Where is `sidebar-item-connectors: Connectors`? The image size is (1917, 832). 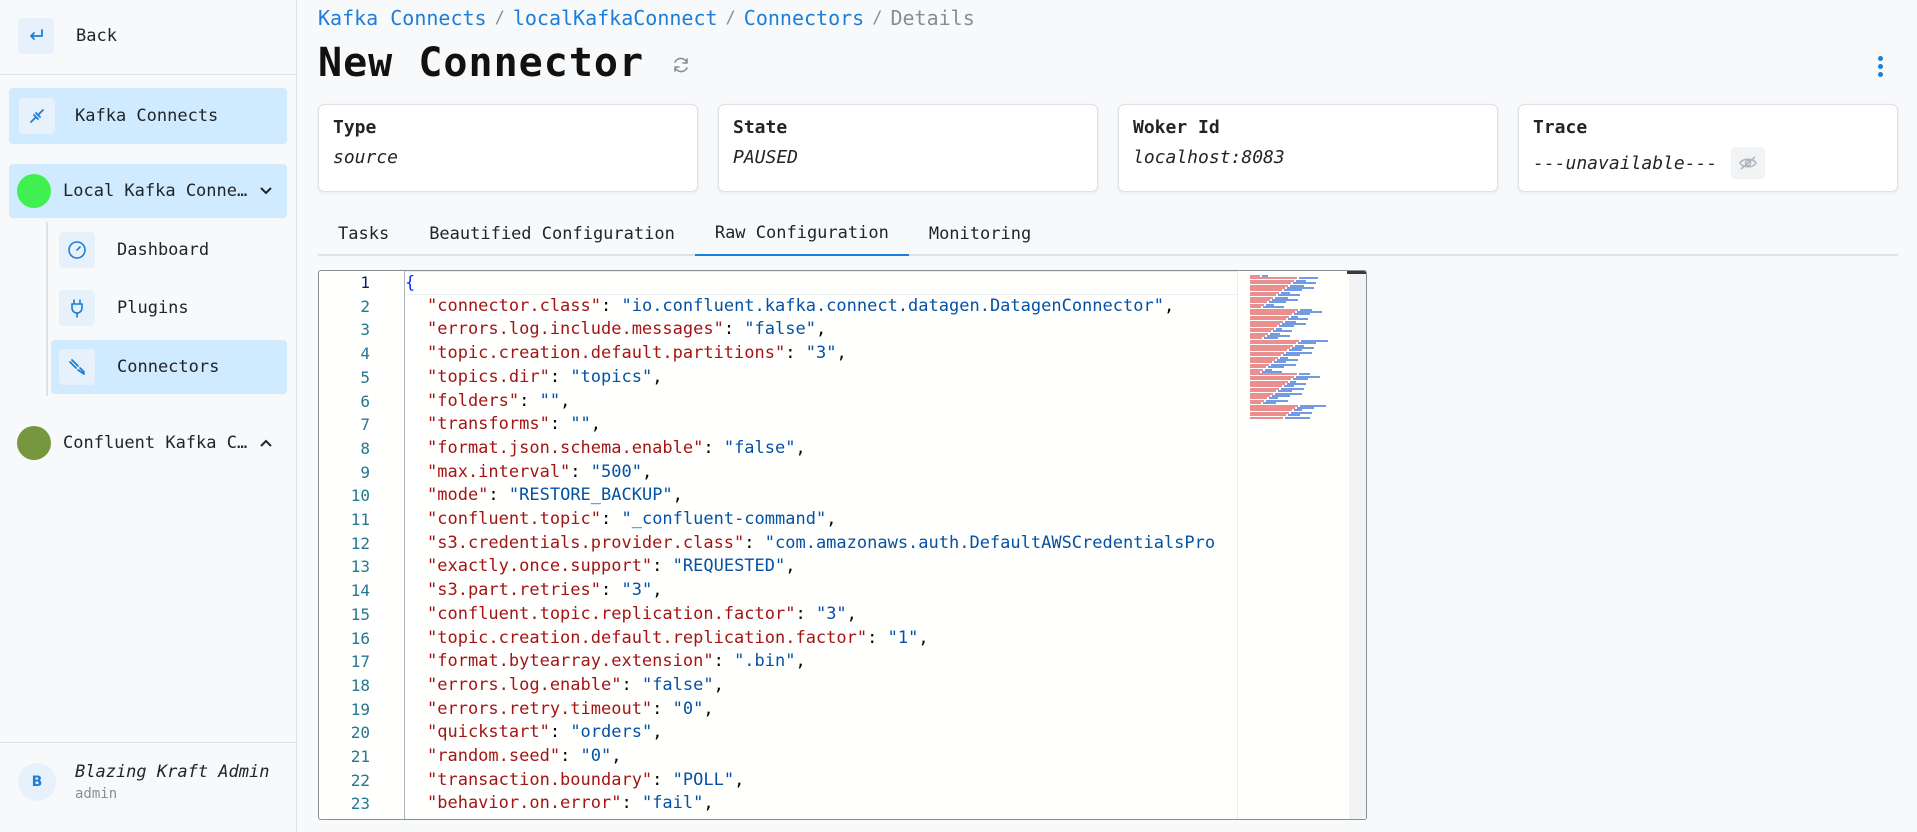
sidebar-item-connectors: Connectors is located at coordinates (169, 367).